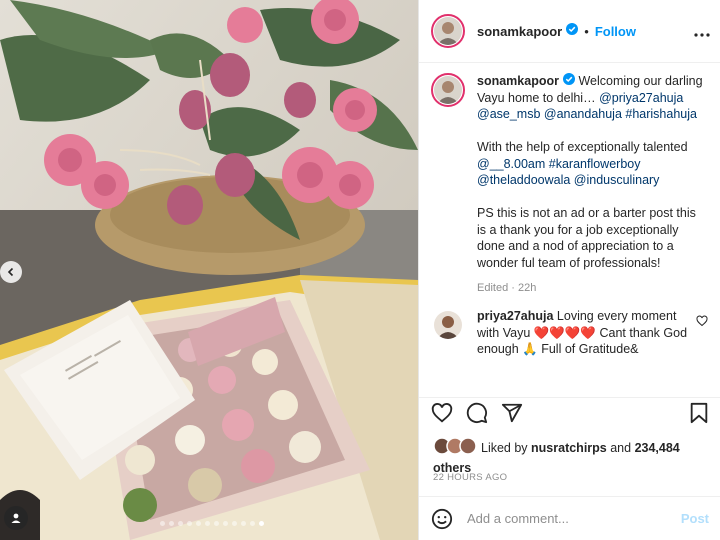 This screenshot has height=540, width=720. What do you see at coordinates (582, 147) in the screenshot?
I see `caption-line-2: With the help of exceptionally talented` at bounding box center [582, 147].